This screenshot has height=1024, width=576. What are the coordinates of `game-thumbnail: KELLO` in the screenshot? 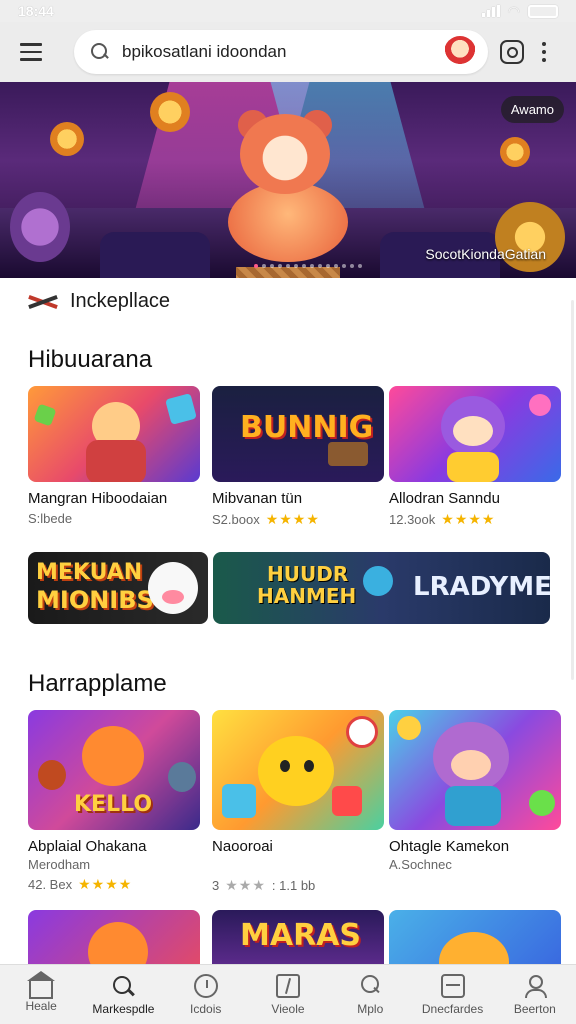 It's located at (114, 770).